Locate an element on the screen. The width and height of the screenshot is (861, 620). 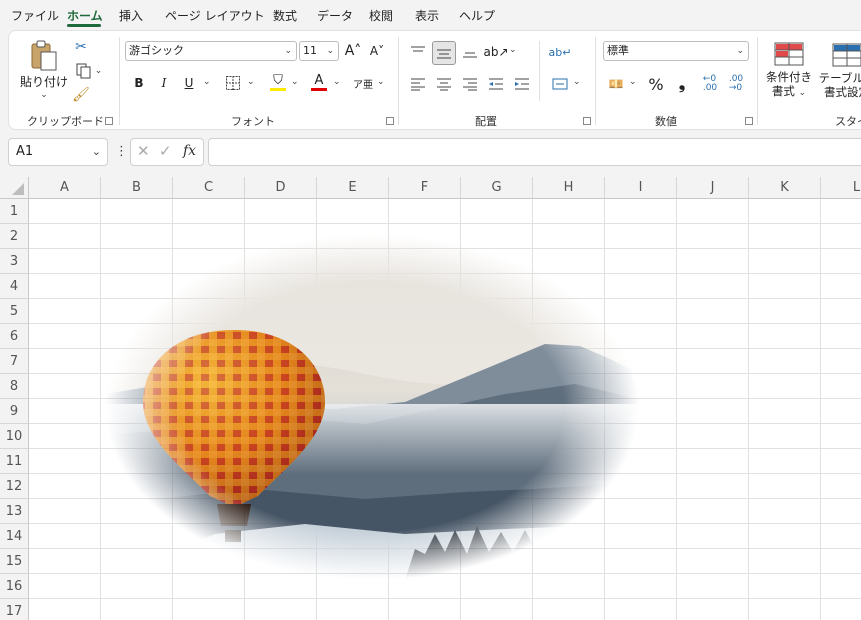
row-header-11: 11 is located at coordinates (14, 461).